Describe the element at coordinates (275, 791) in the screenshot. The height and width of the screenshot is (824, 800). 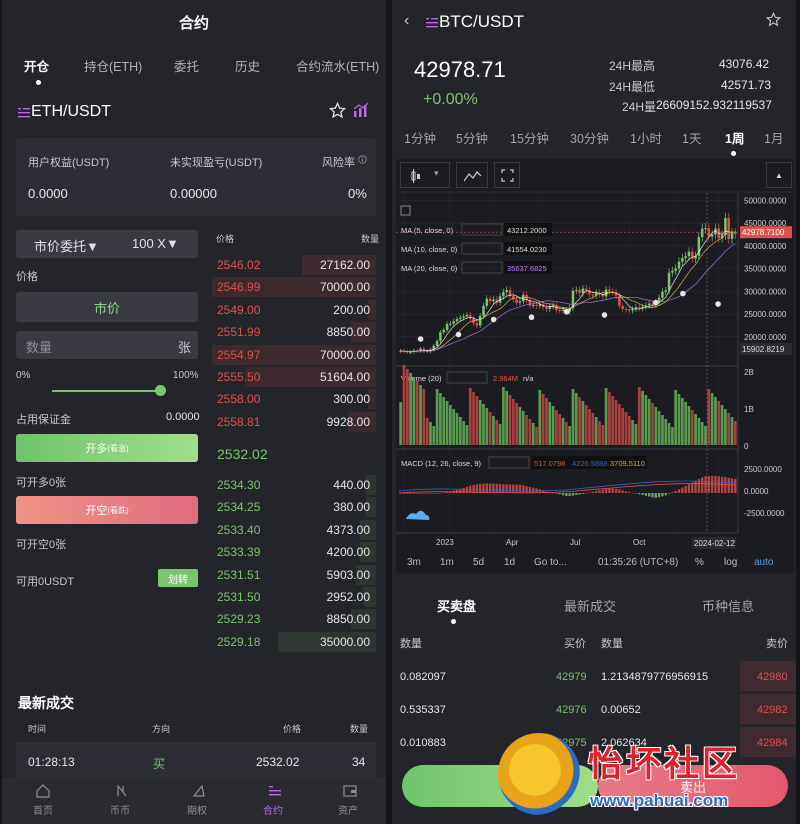
I see `contract-icon` at that location.